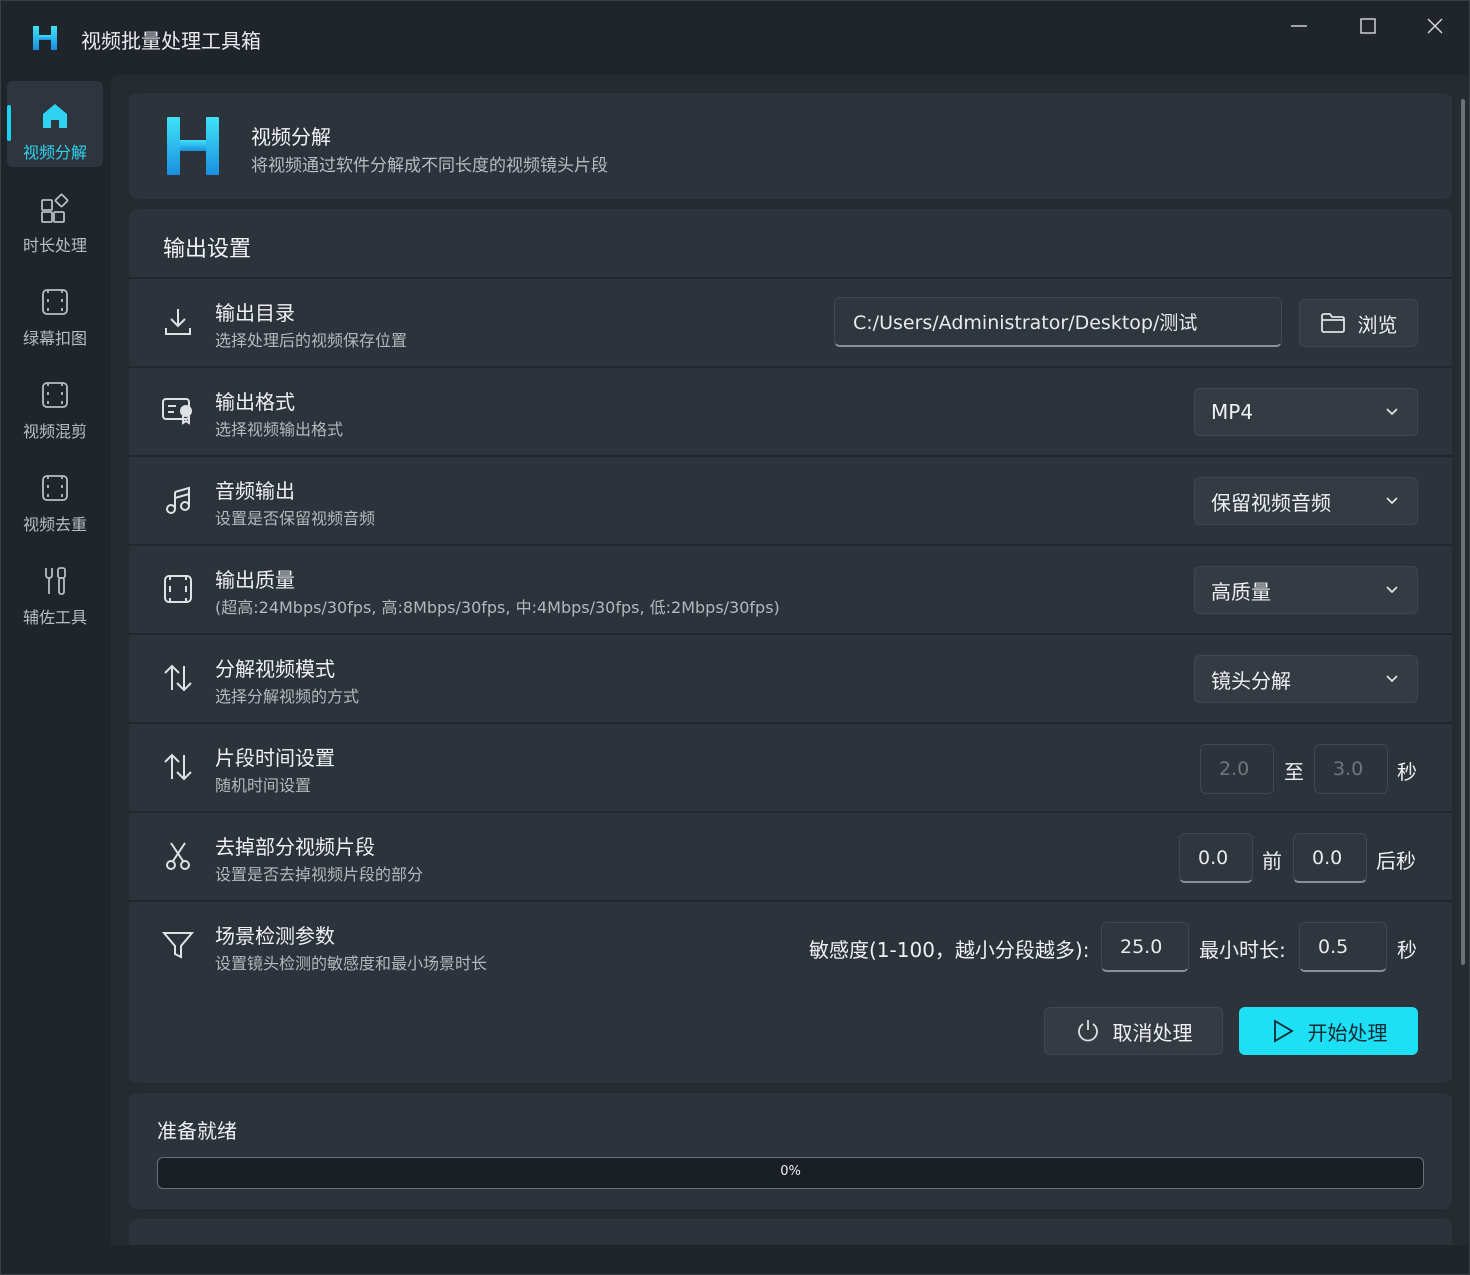  I want to click on sidebar-item-duration: 时长处理, so click(55, 217).